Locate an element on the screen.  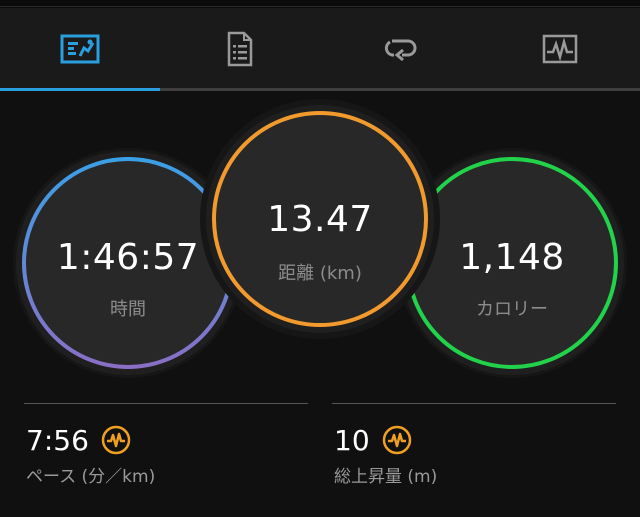
pace-stat: 7:56 ペース (分／km) is located at coordinates (166, 445).